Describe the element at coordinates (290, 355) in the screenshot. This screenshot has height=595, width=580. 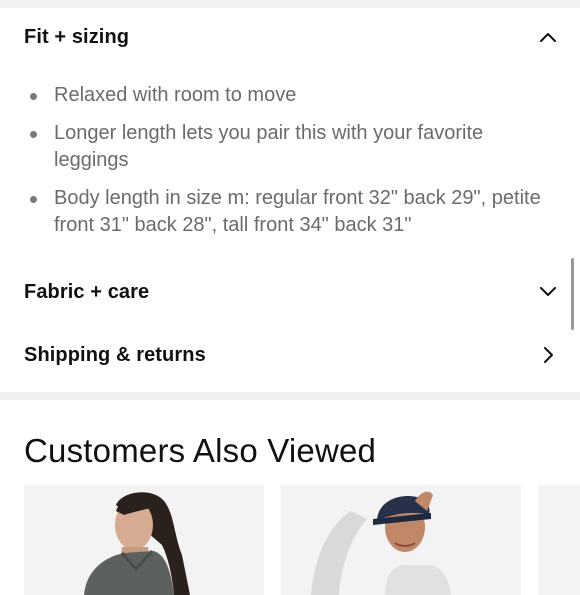
I see `accordion-shipping-returns: Shipping & returns` at that location.